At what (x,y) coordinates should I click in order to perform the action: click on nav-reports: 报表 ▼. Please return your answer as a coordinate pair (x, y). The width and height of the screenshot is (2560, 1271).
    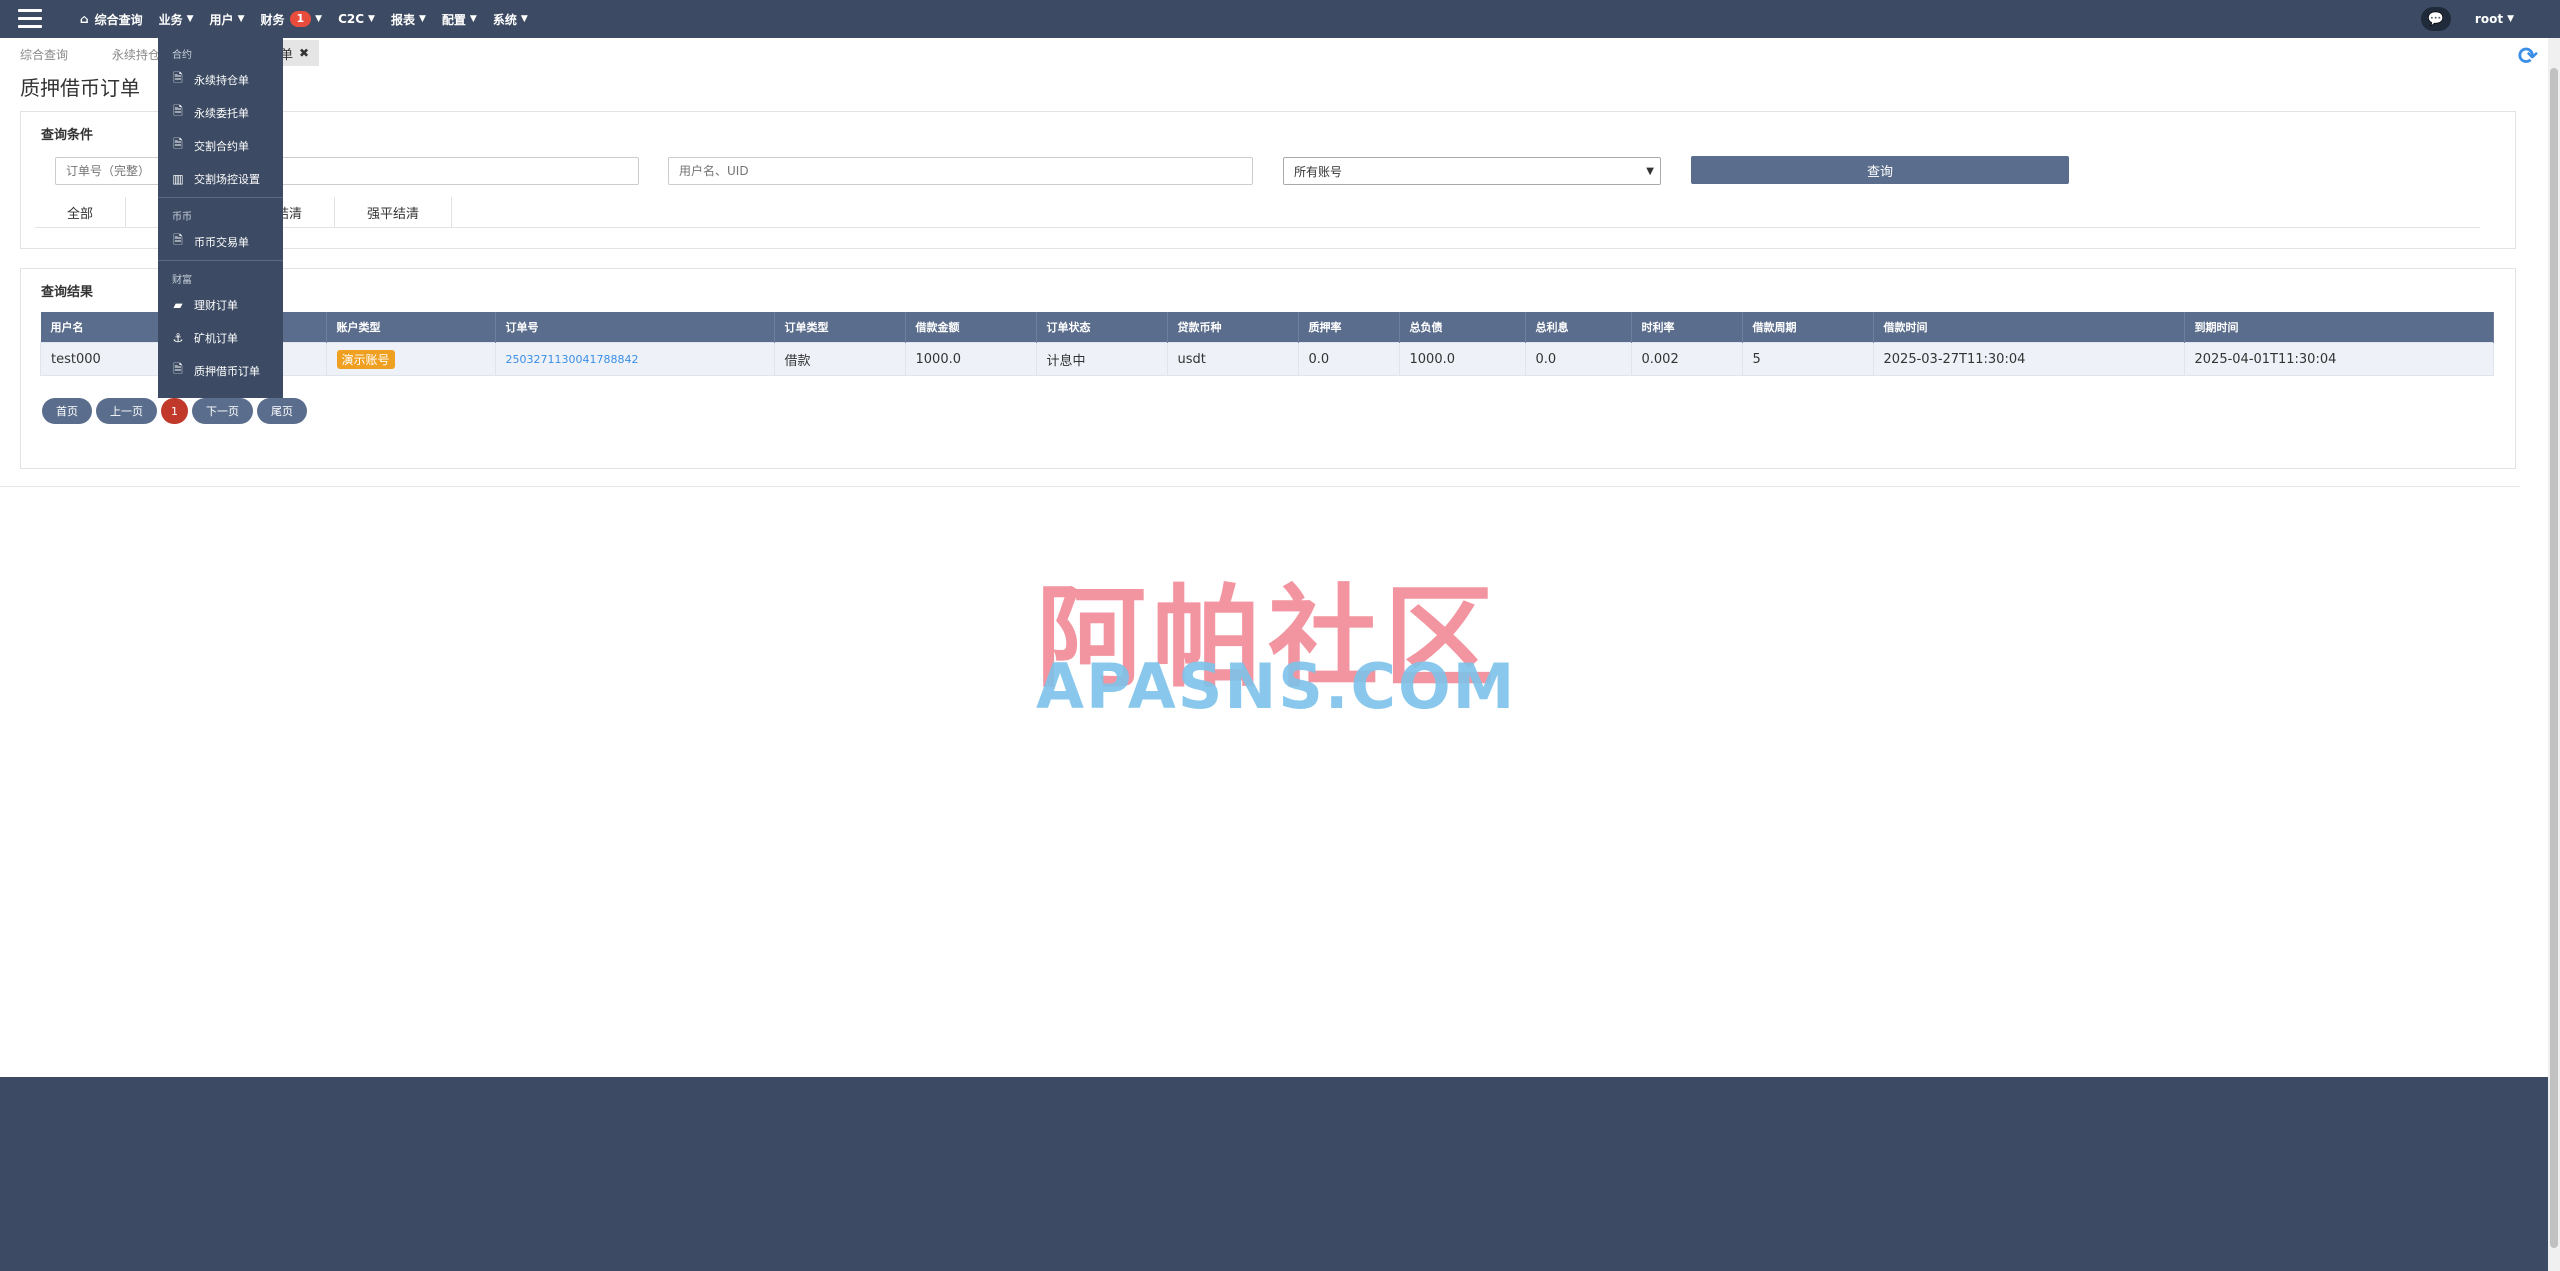
    Looking at the image, I should click on (408, 19).